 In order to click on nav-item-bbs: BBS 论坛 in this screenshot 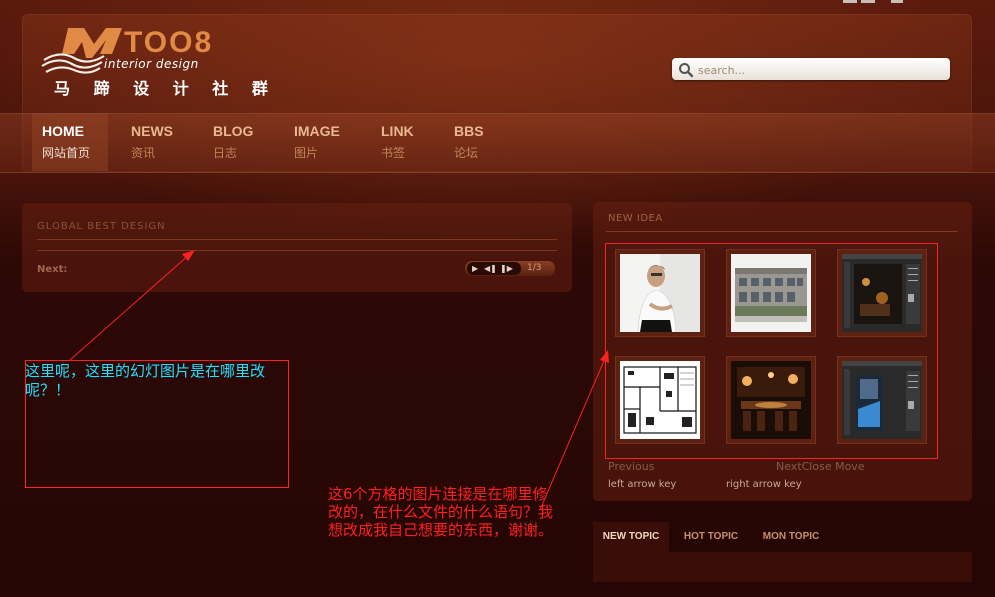, I will do `click(474, 142)`.